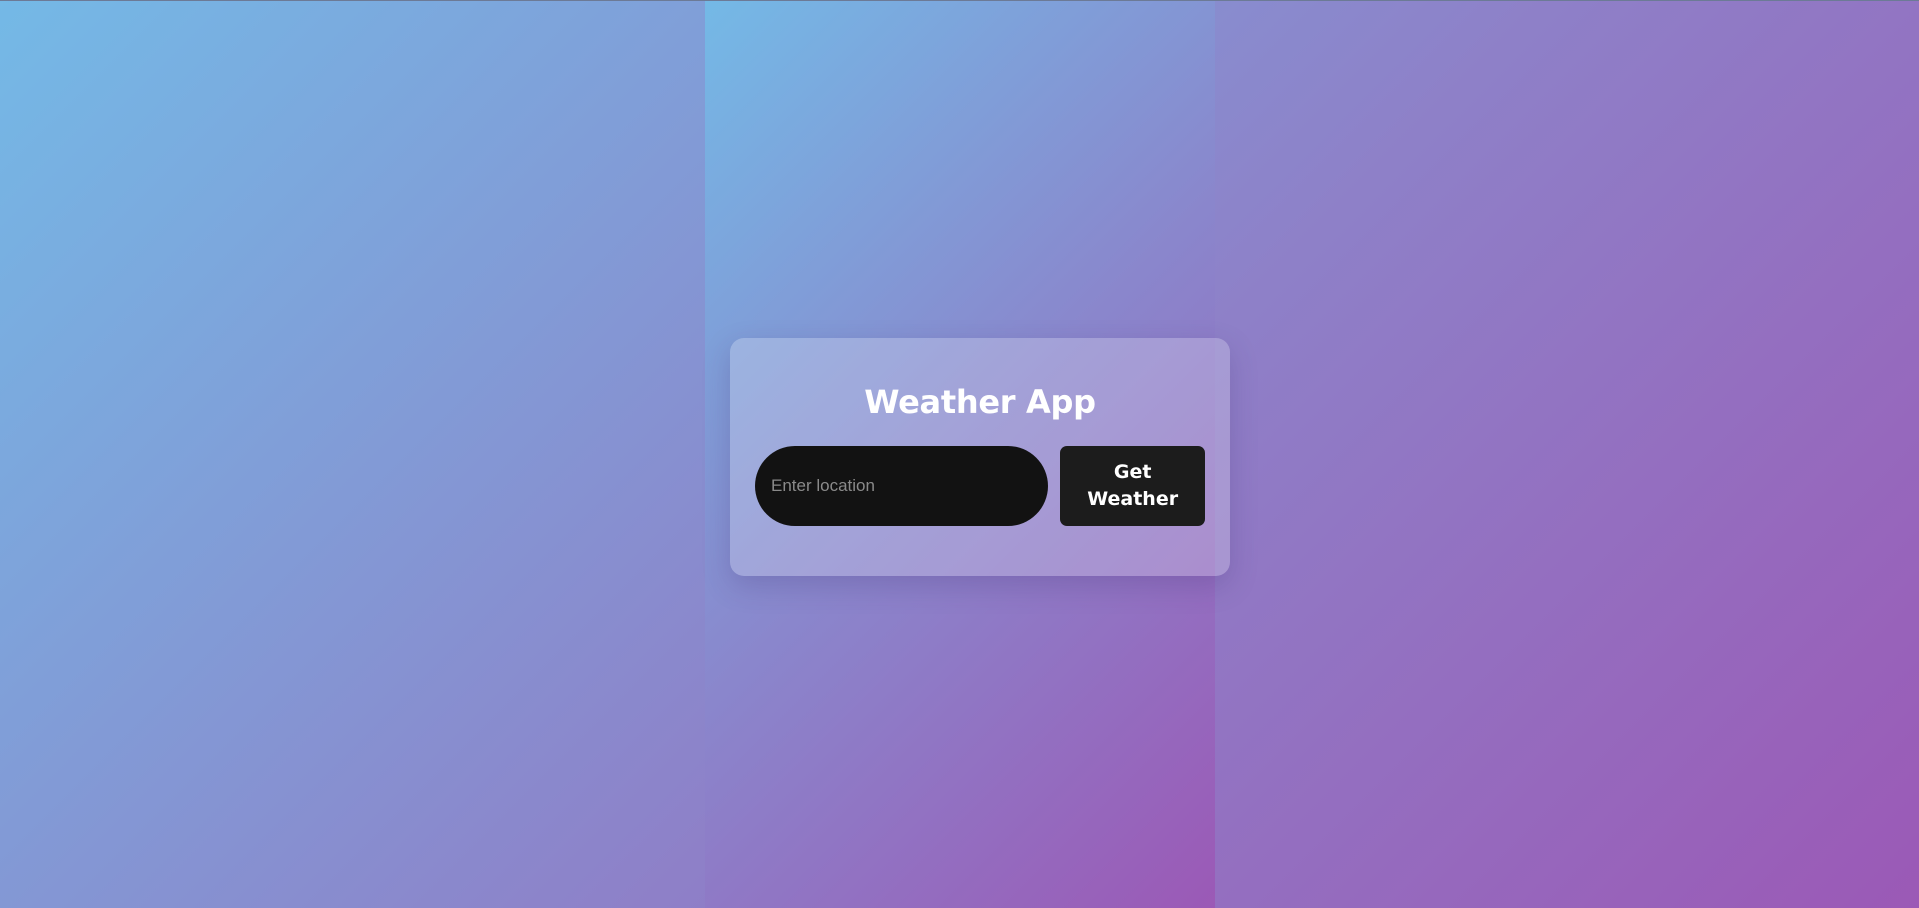  I want to click on search-row: Get Weather, so click(980, 486).